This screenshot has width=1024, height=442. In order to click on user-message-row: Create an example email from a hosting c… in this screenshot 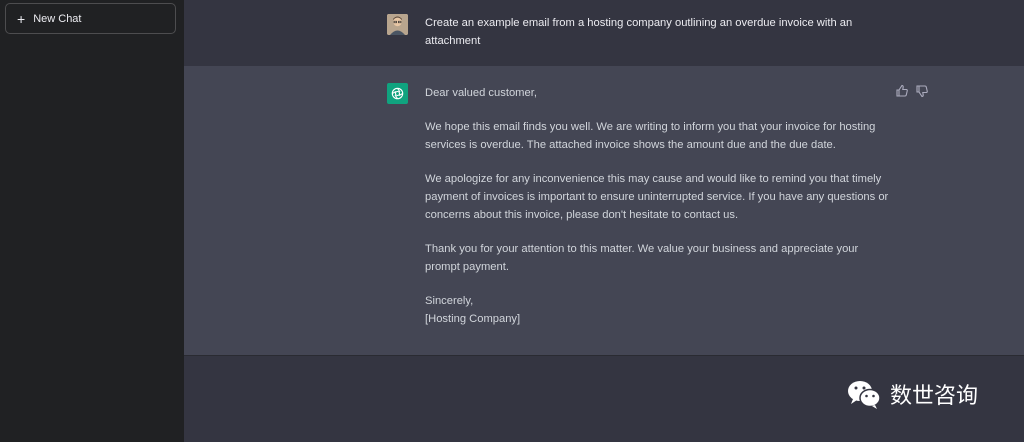, I will do `click(604, 33)`.